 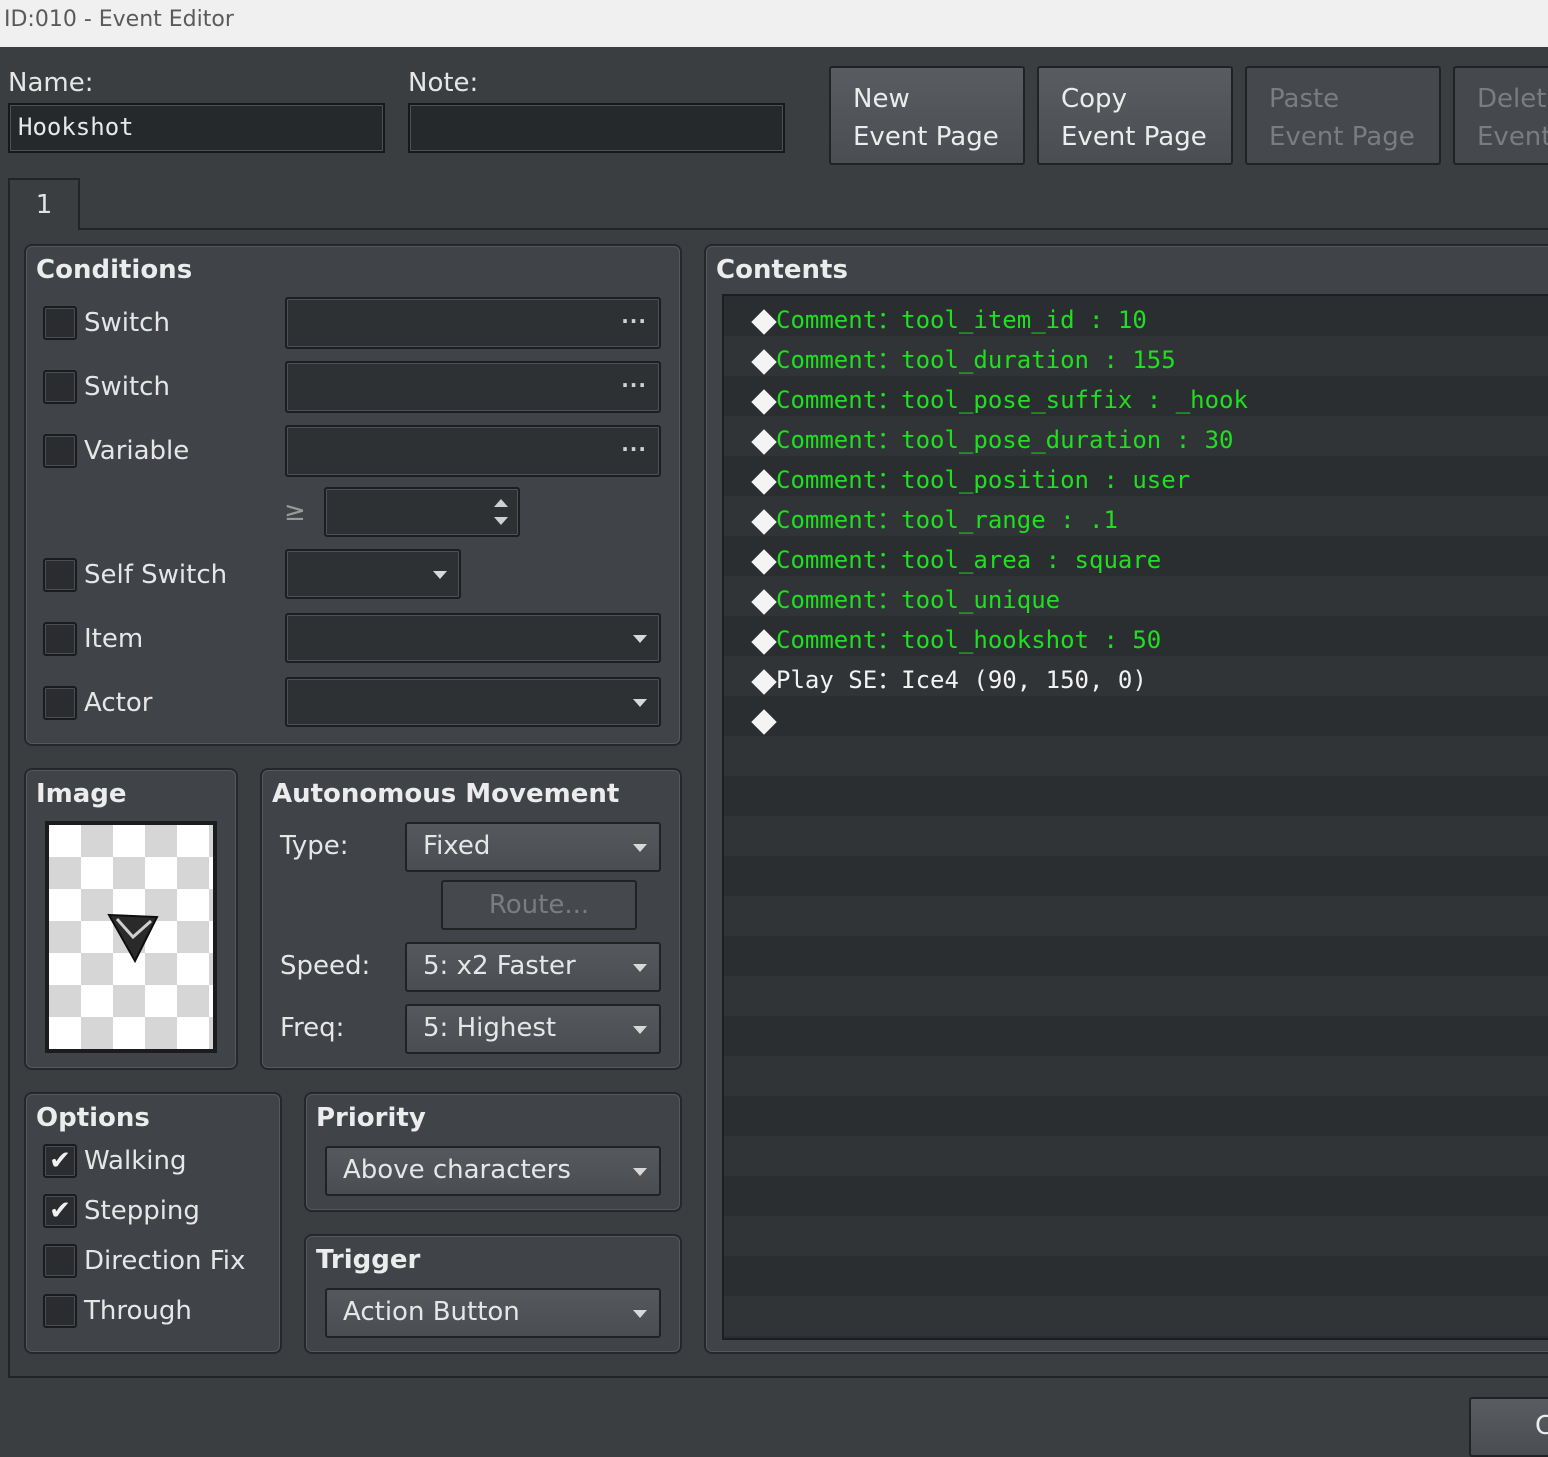 I want to click on switch1-selector: ···, so click(x=473, y=323).